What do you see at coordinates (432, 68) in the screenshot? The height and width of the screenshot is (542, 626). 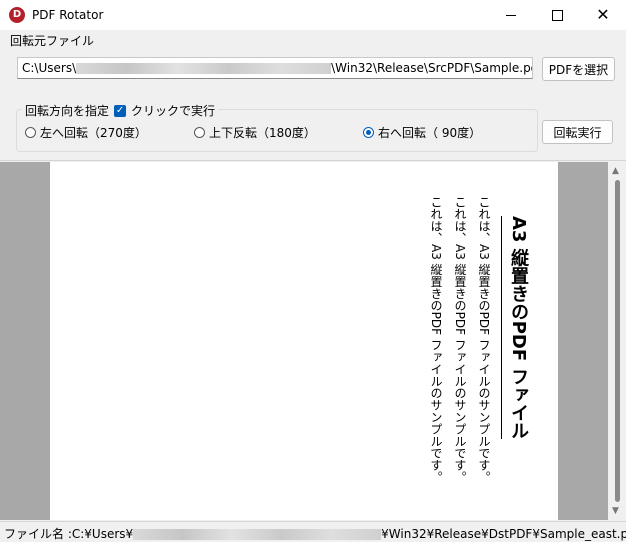 I see `source-path-suffix: \Win32\Release\SrcPDF\Sample.pdf` at bounding box center [432, 68].